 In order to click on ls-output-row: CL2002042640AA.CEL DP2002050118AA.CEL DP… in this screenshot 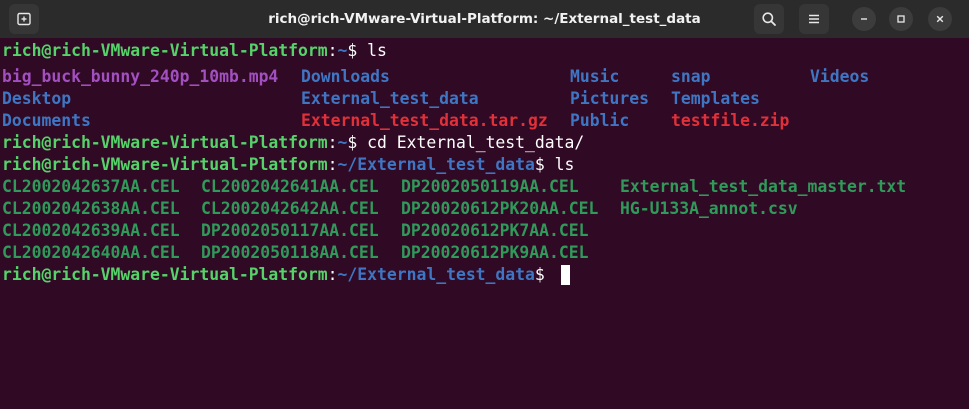, I will do `click(482, 253)`.